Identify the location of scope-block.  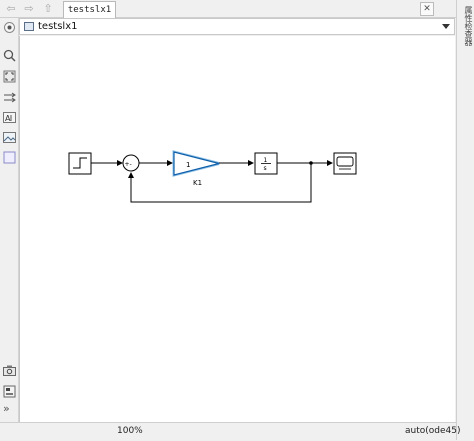
(345, 163).